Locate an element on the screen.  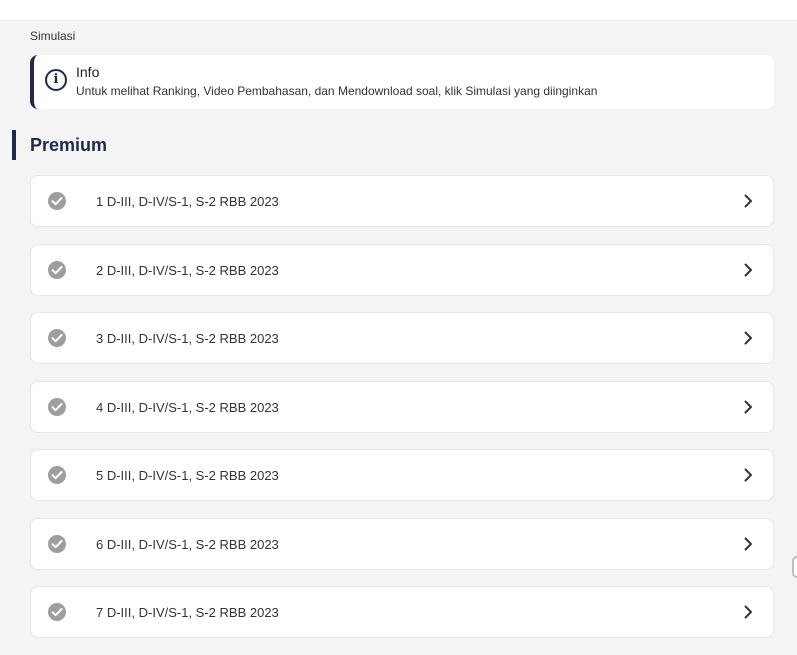
list-item-label: 5 D-III, D-IV/S-1, S-2 RBB 2023 is located at coordinates (187, 475).